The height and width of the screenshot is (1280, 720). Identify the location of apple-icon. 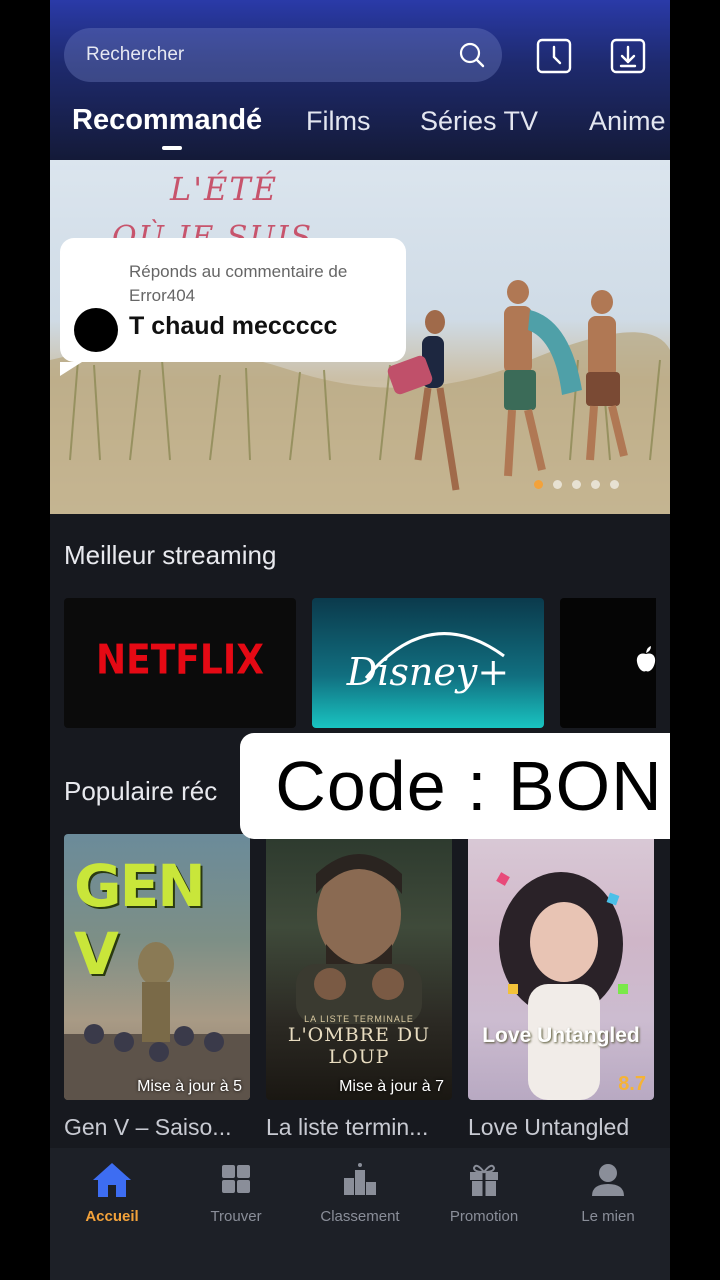
(646, 659).